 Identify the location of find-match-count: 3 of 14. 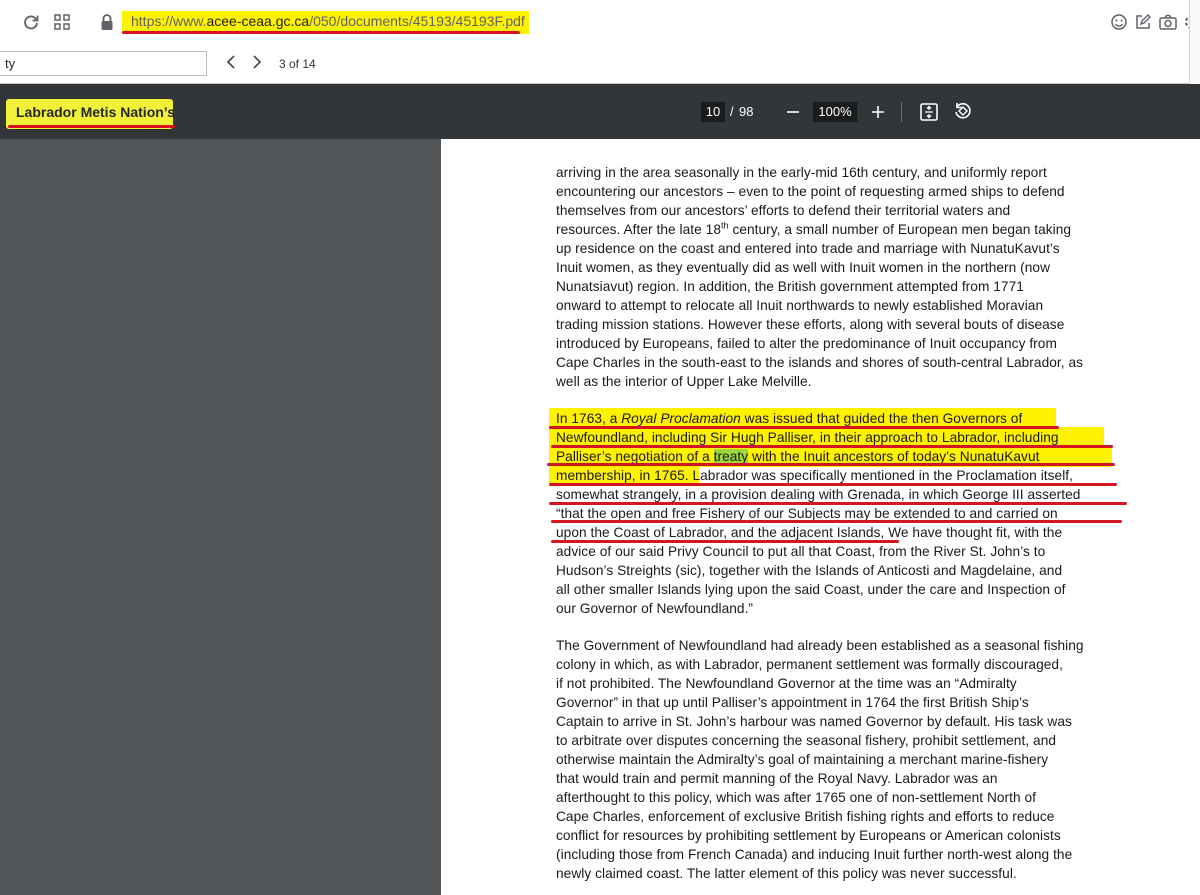
(297, 64).